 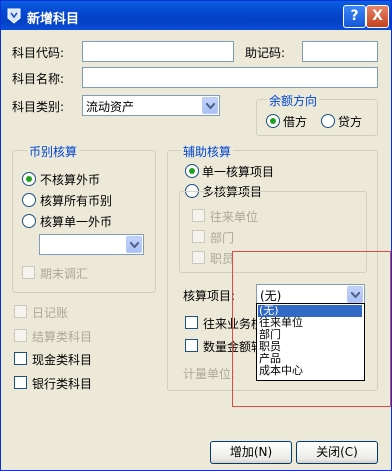 What do you see at coordinates (377, 16) in the screenshot?
I see `close-window-button: X` at bounding box center [377, 16].